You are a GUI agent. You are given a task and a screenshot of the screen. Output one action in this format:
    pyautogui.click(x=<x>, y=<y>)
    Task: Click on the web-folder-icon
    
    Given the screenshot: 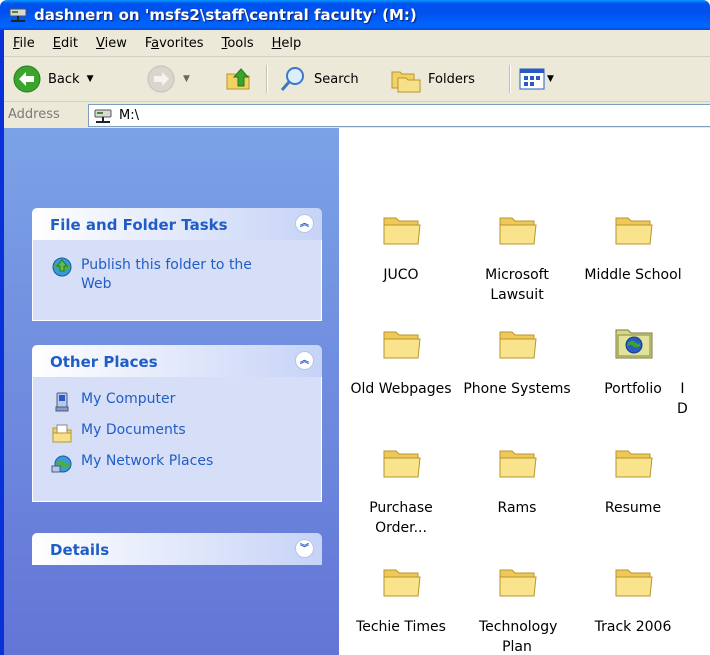 What is the action you would take?
    pyautogui.click(x=634, y=344)
    